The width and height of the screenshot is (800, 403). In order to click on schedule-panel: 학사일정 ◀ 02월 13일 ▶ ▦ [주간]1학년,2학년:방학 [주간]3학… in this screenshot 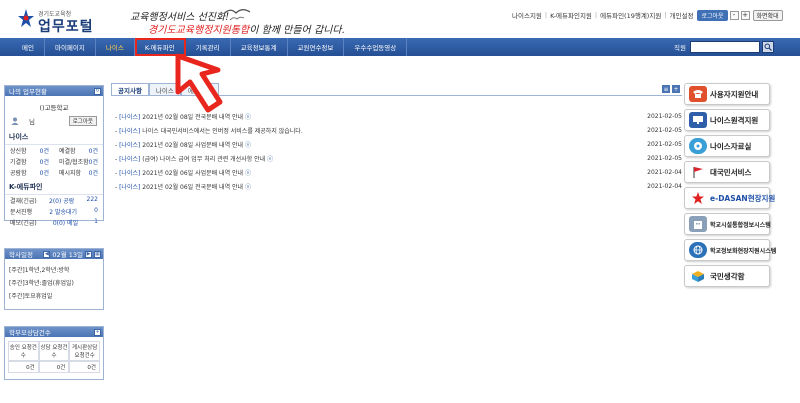, I will do `click(54, 279)`.